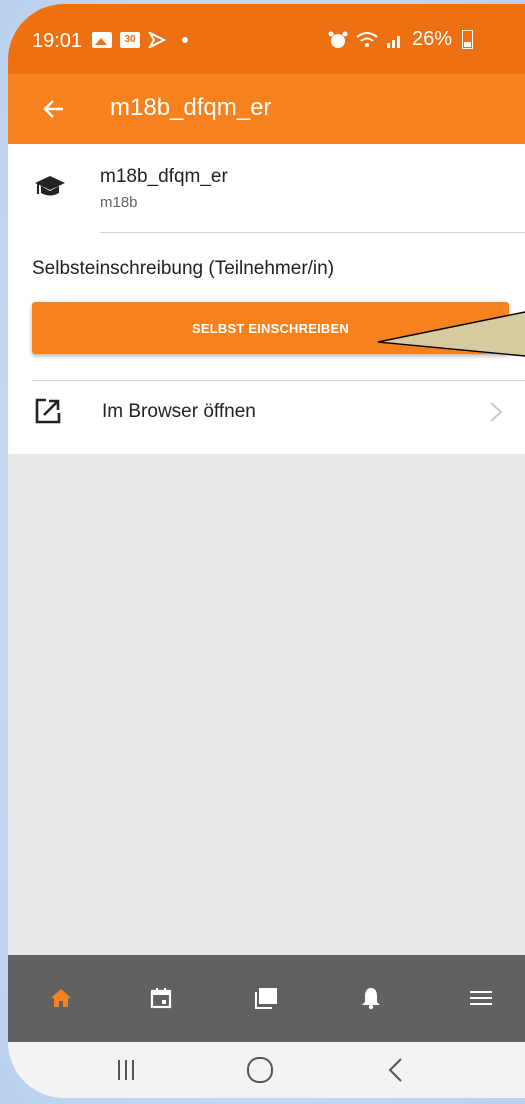 This screenshot has height=1104, width=525. I want to click on wifi-icon, so click(367, 39).